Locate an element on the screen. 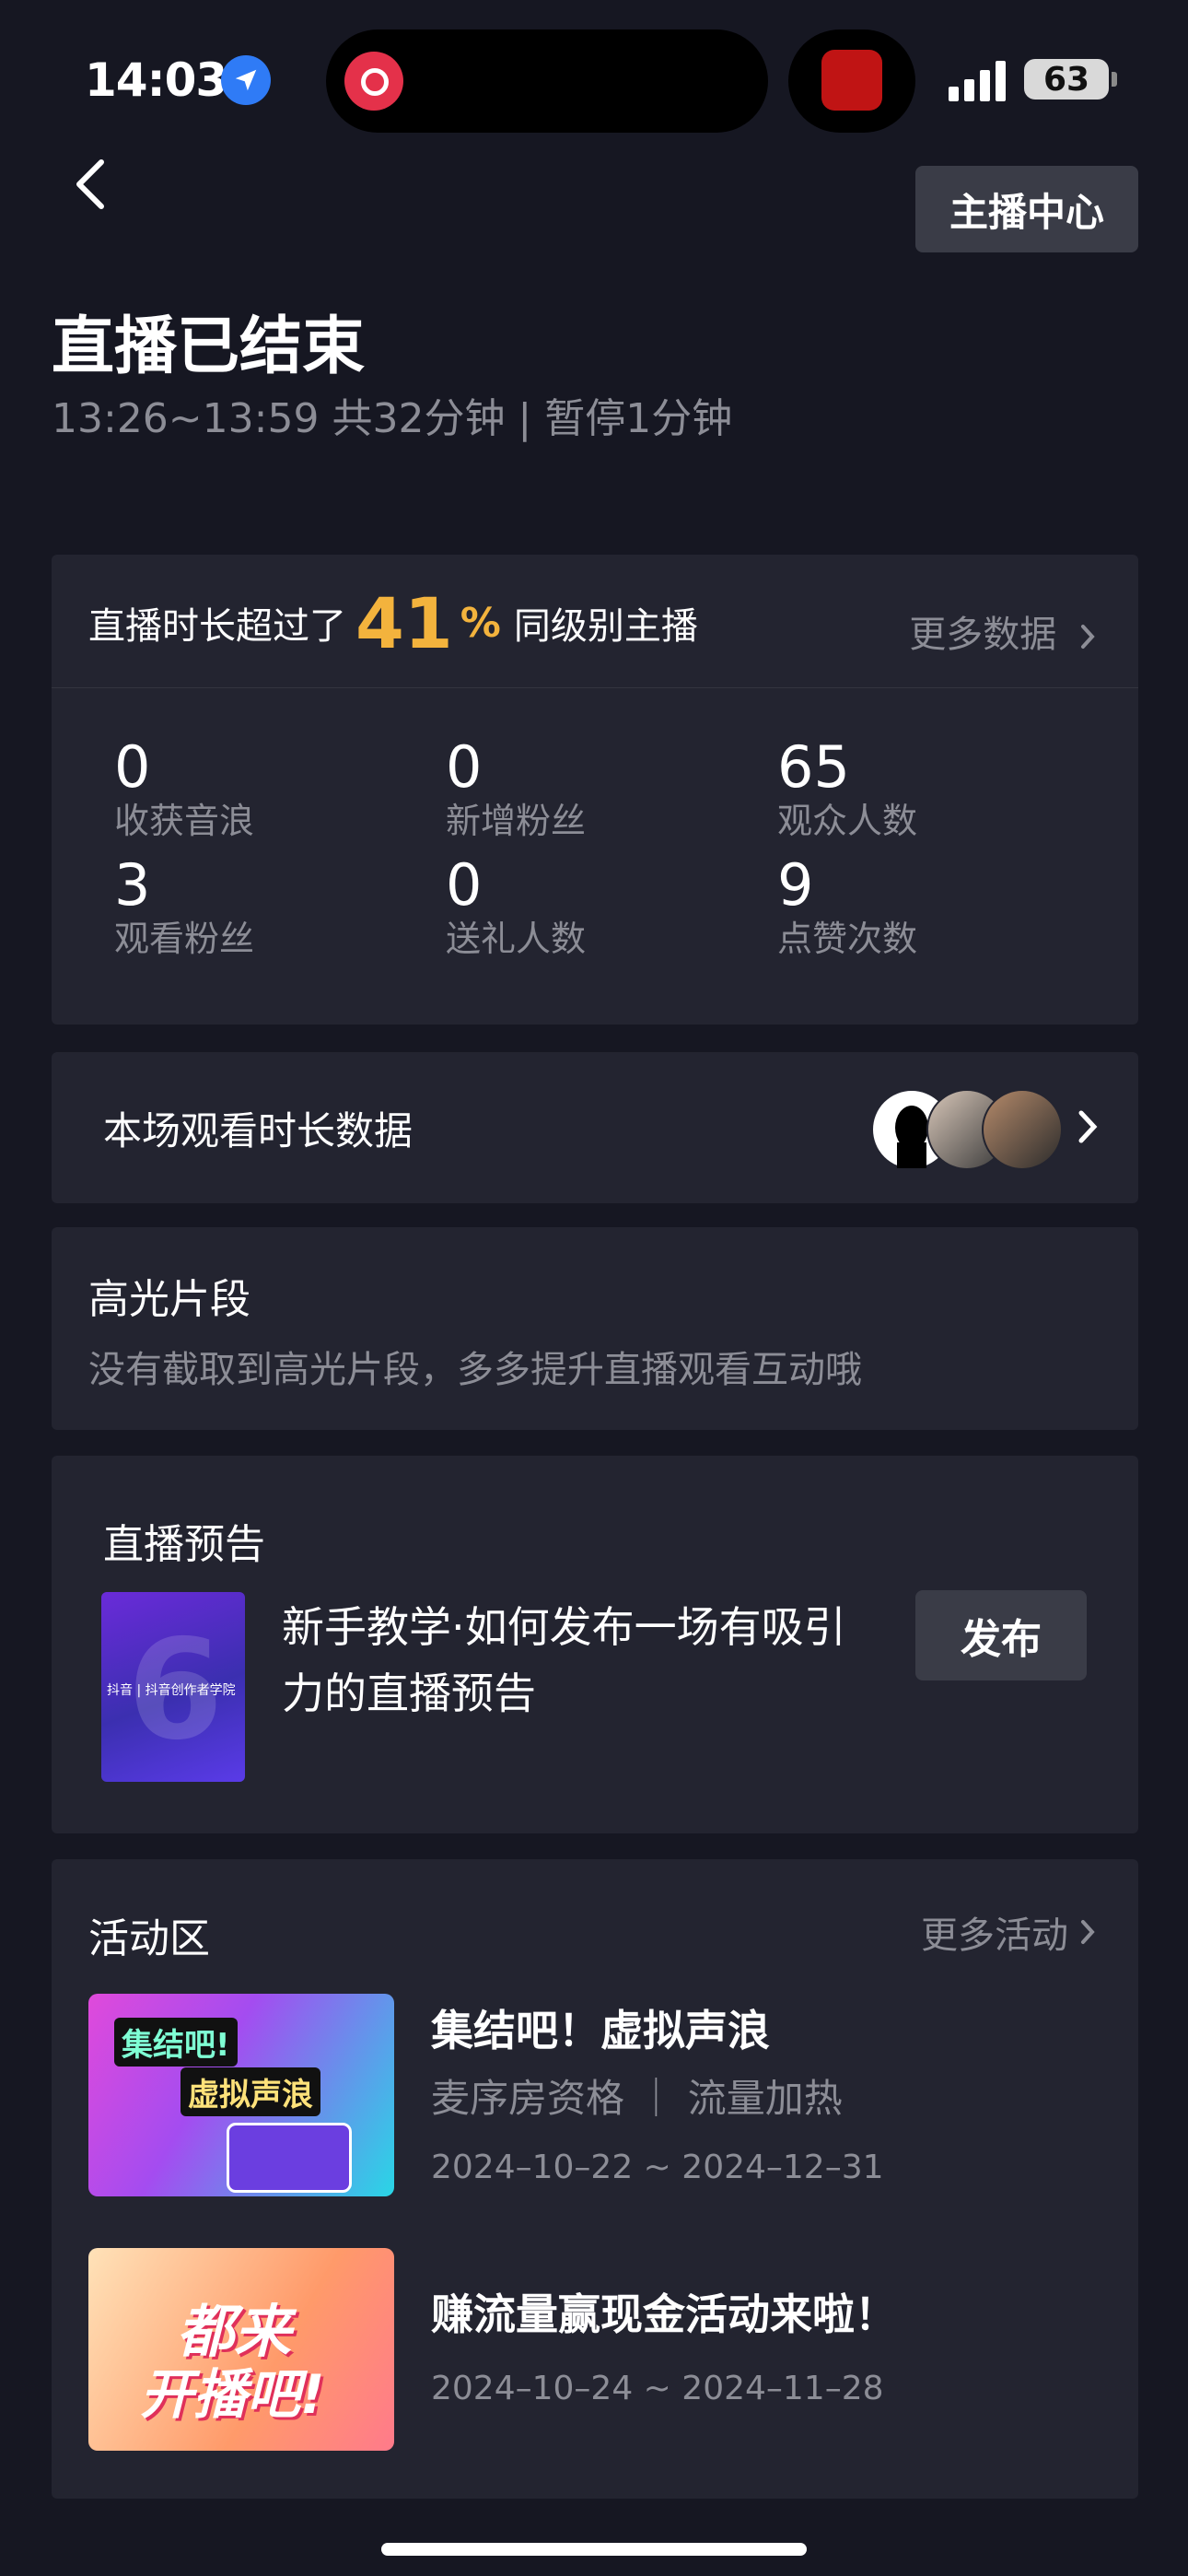 The image size is (1188, 2576). location-arrow-icon is located at coordinates (246, 80).